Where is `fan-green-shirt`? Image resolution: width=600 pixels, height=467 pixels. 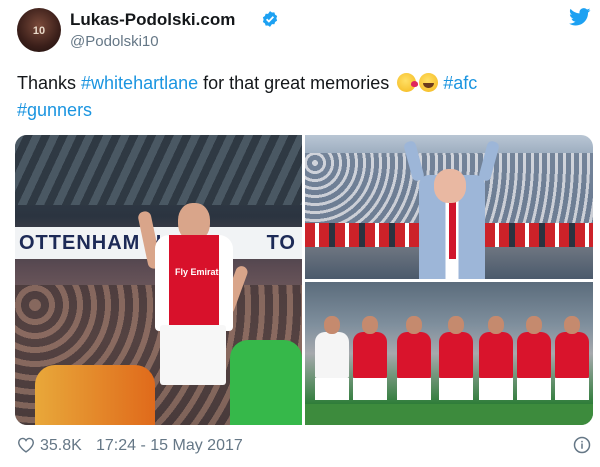 fan-green-shirt is located at coordinates (266, 382).